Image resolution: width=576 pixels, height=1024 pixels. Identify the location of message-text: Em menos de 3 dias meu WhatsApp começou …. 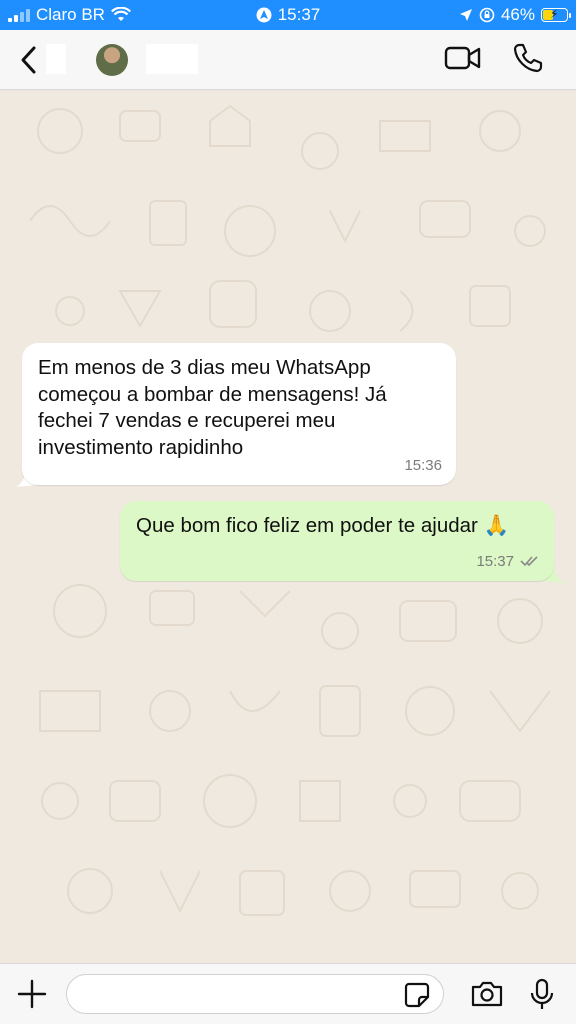
(215, 407).